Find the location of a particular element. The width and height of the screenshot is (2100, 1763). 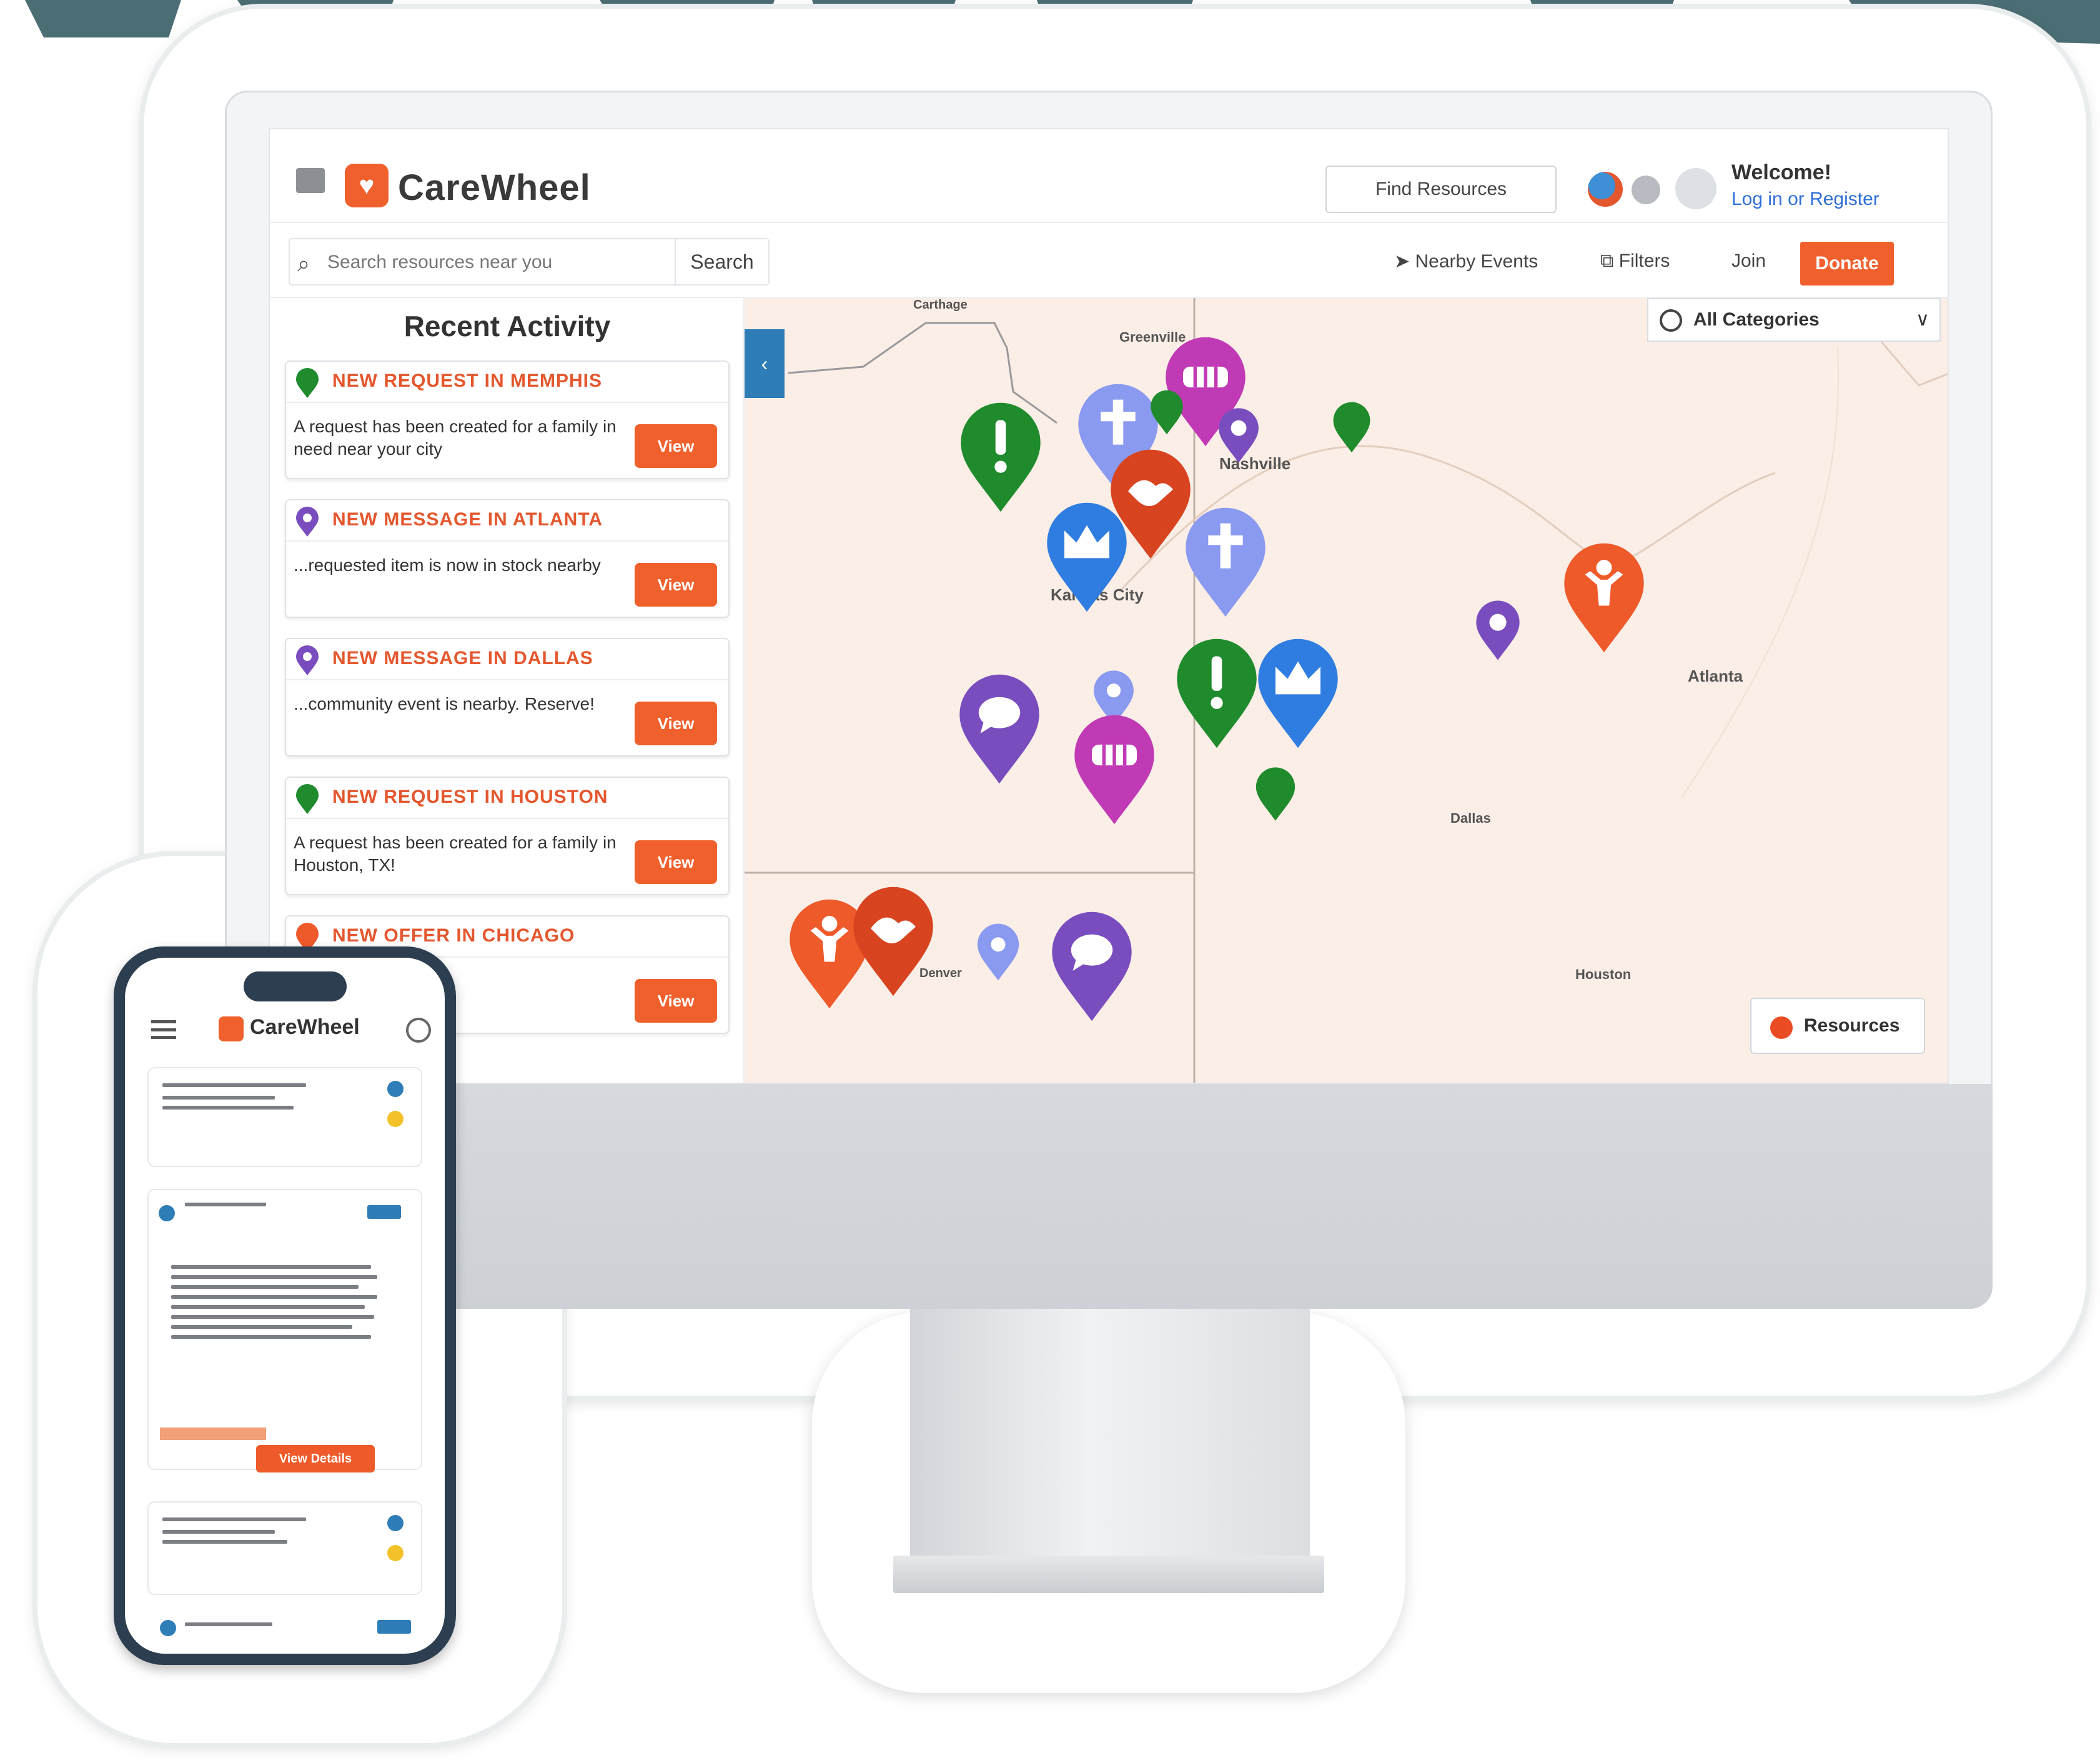

app-title: CareWheel is located at coordinates (494, 188).